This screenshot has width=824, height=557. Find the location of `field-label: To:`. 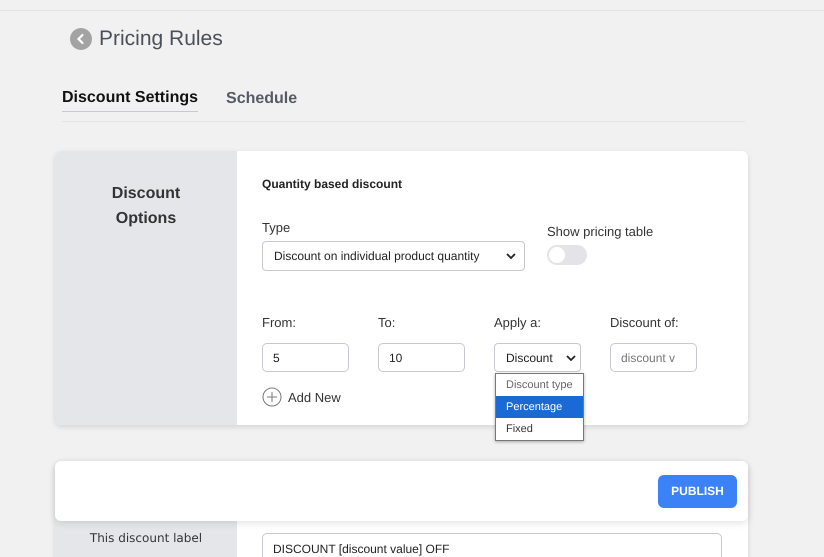

field-label: To: is located at coordinates (387, 322).